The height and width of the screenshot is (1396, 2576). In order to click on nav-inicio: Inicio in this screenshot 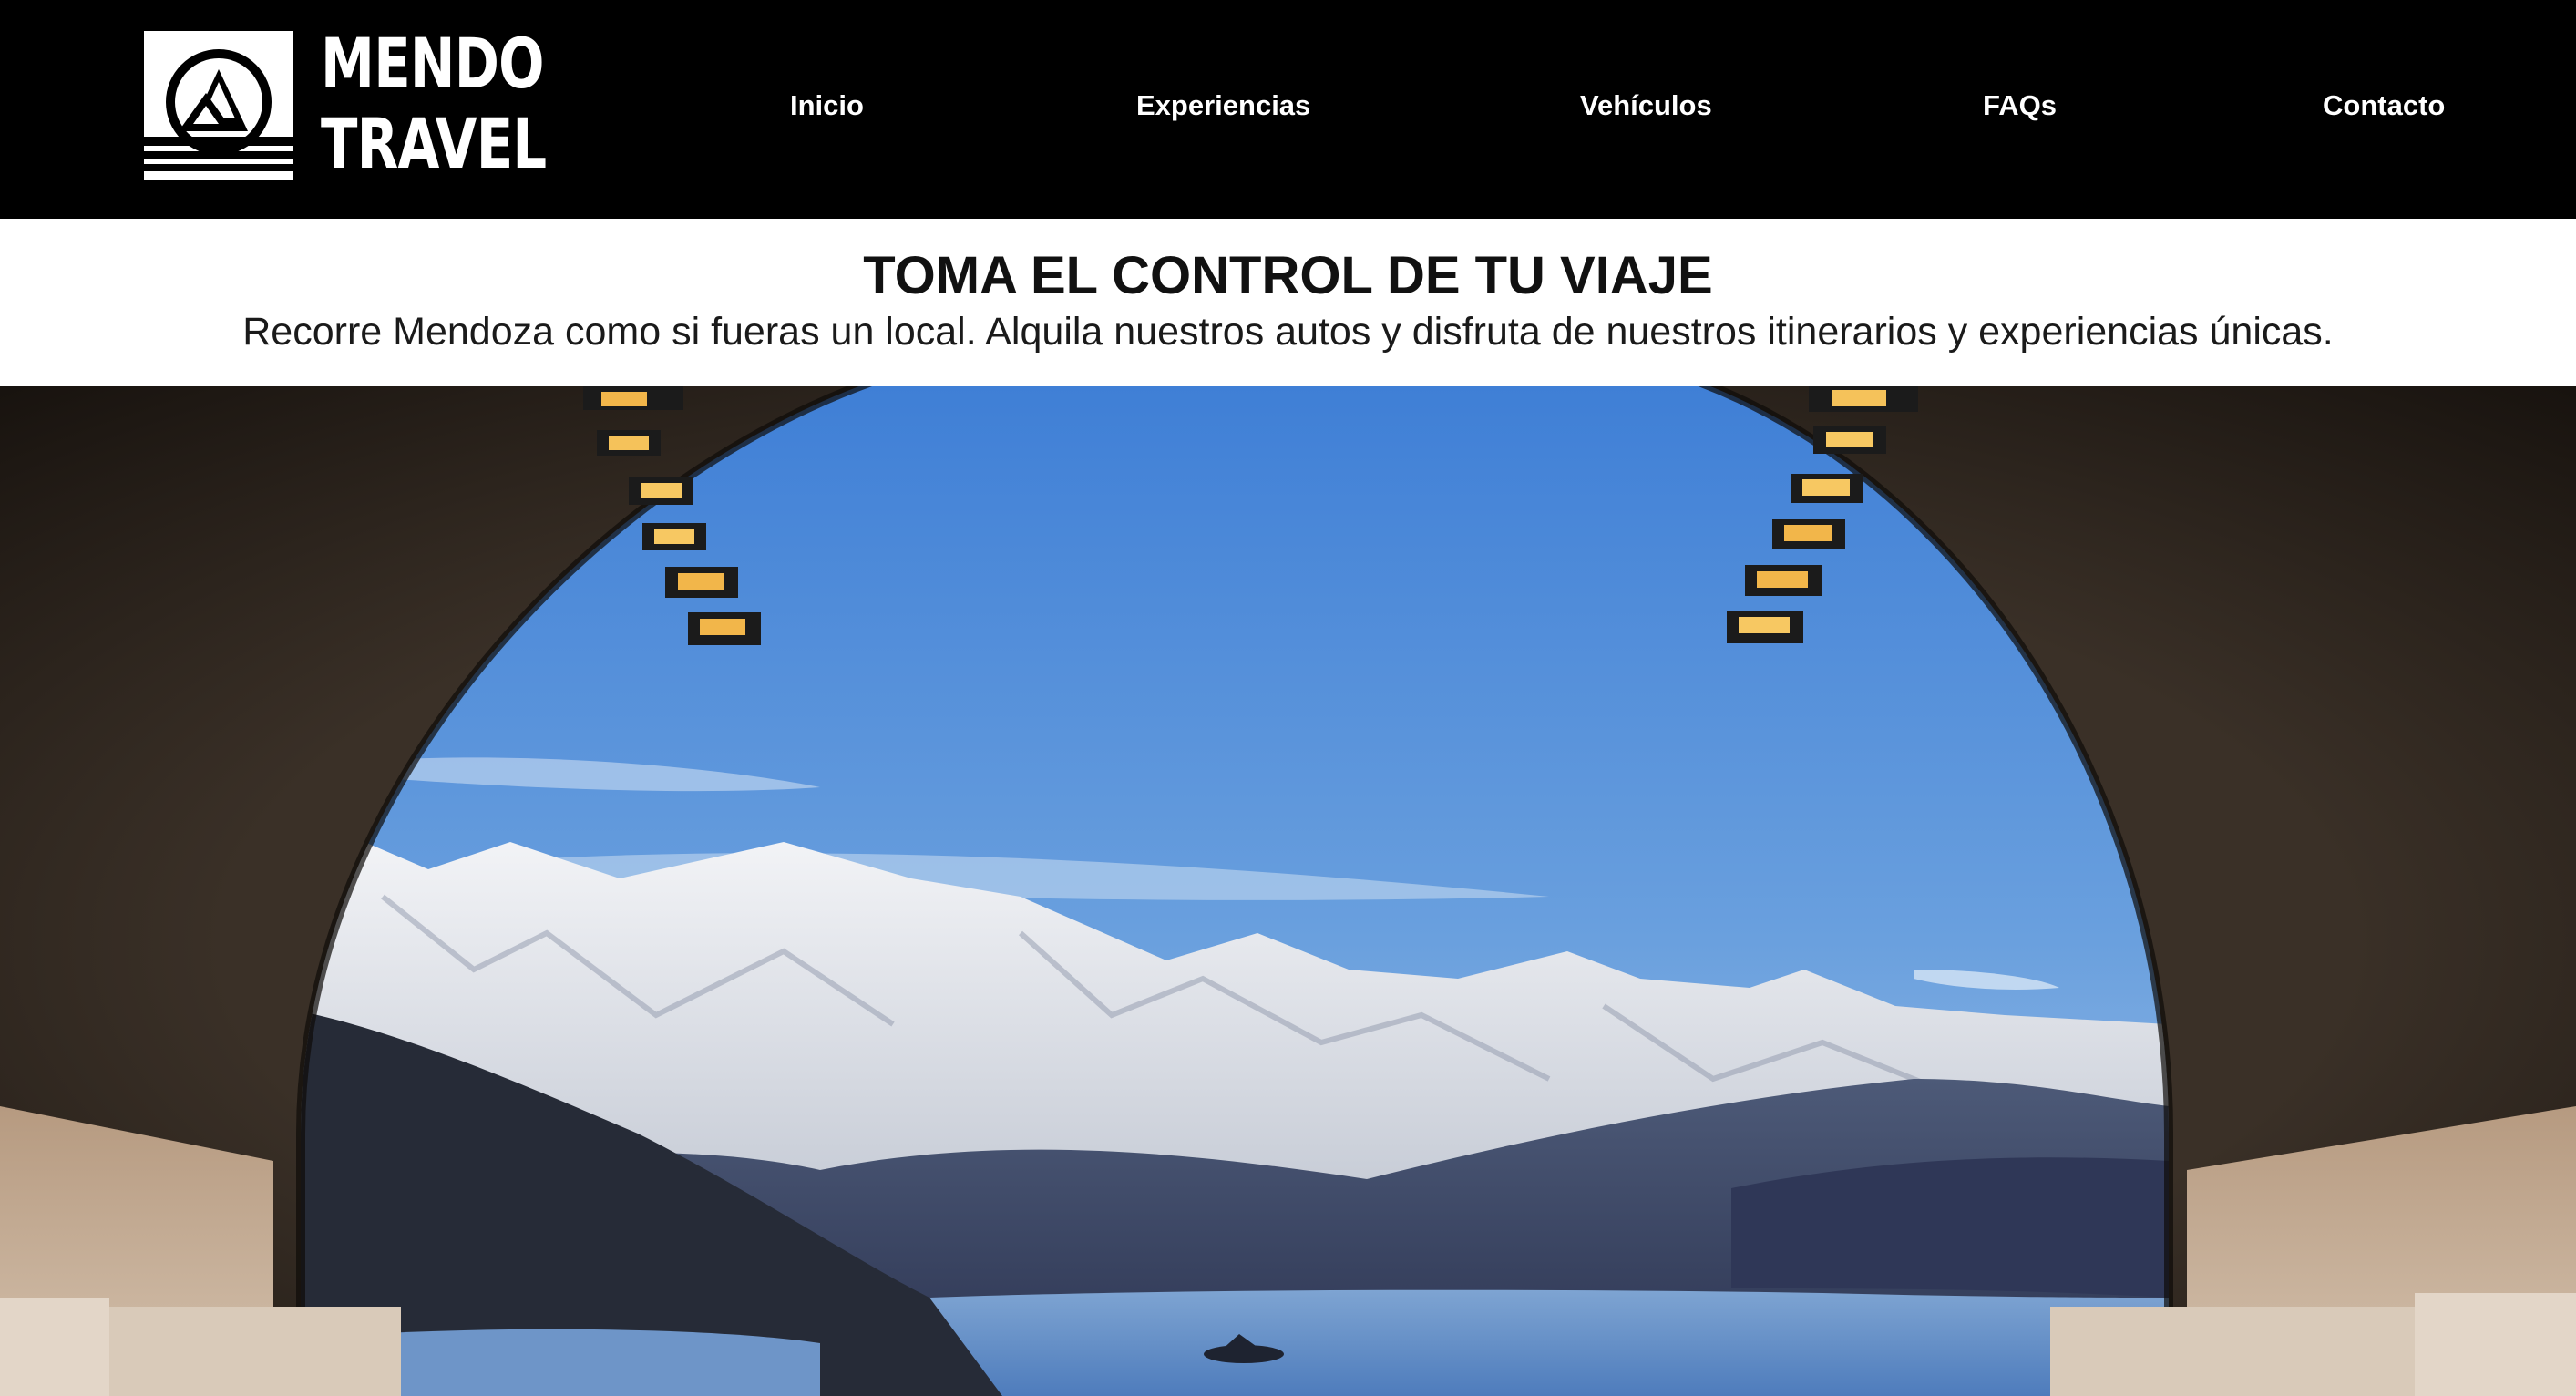, I will do `click(827, 105)`.